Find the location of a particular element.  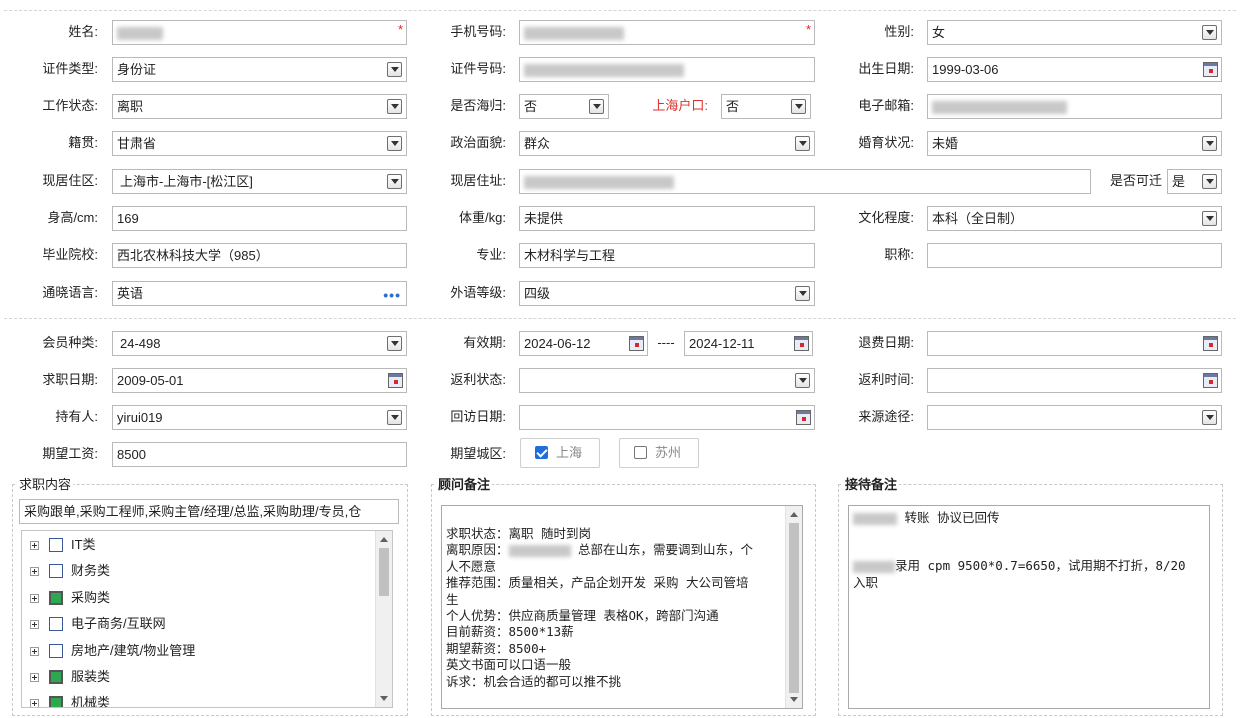

tree-scrollbar is located at coordinates (383, 619).